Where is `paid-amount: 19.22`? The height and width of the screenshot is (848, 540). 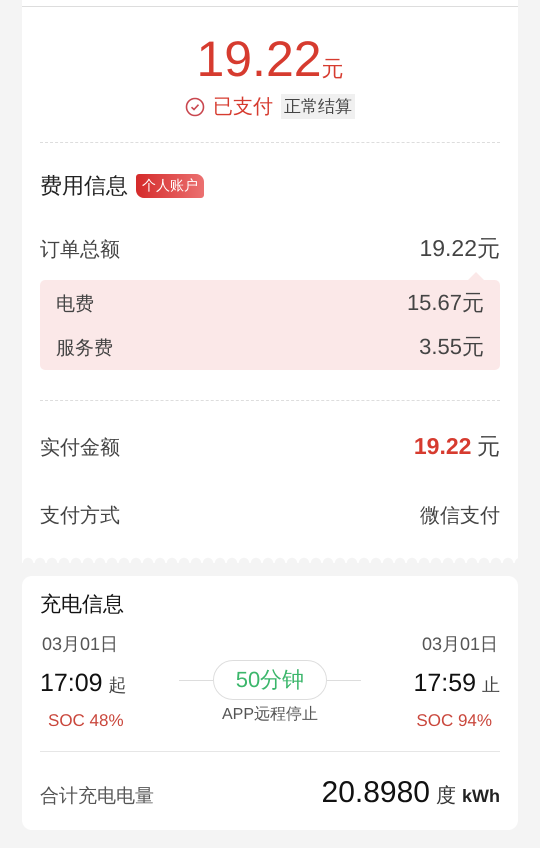 paid-amount: 19.22 is located at coordinates (259, 59).